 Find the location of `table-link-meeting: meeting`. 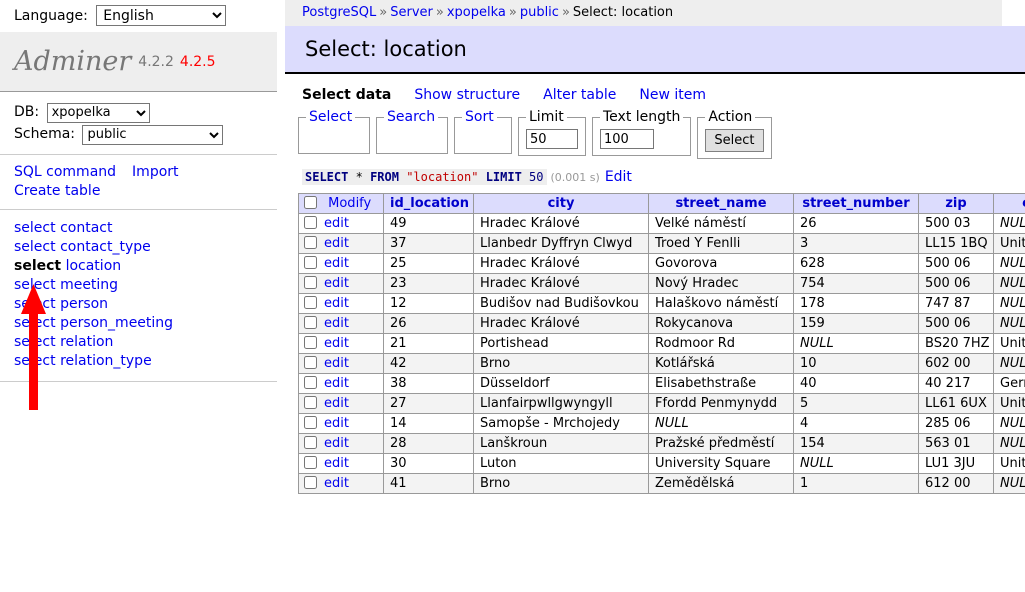

table-link-meeting: meeting is located at coordinates (89, 285).